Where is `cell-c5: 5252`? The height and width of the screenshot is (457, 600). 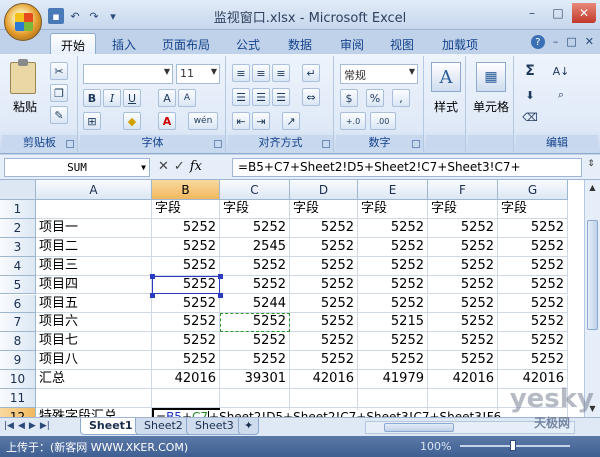 cell-c5: 5252 is located at coordinates (255, 285).